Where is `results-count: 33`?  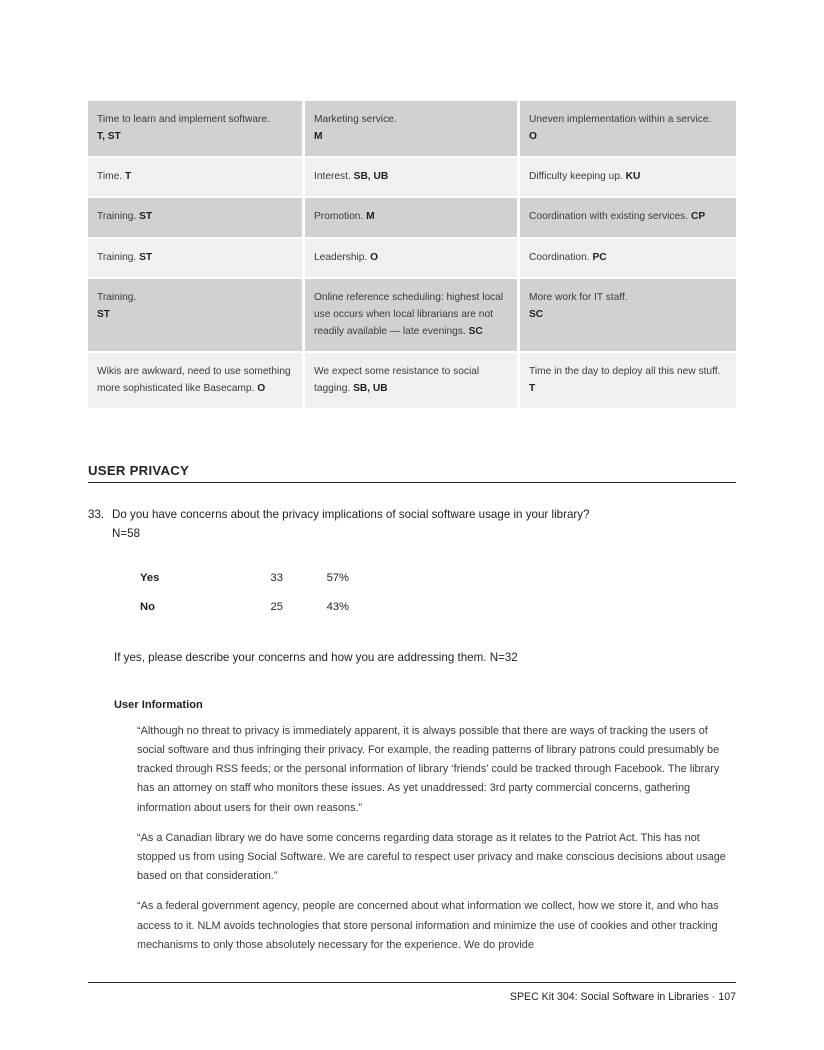 results-count: 33 is located at coordinates (276, 578).